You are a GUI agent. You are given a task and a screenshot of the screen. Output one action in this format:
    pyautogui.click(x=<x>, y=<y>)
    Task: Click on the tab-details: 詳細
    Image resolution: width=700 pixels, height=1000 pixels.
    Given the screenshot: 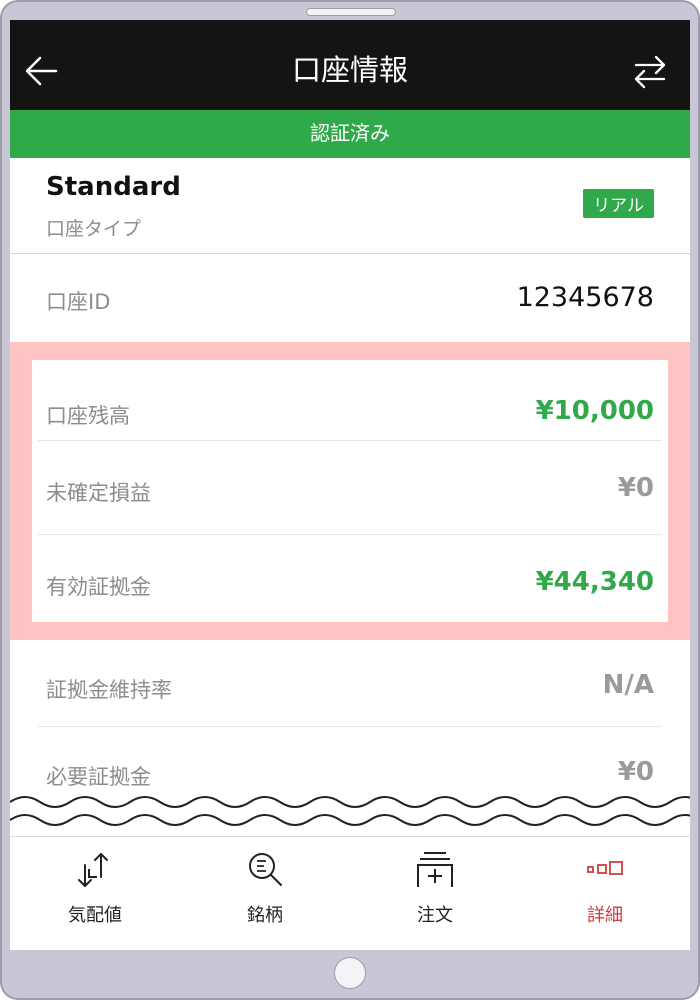 What is the action you would take?
    pyautogui.click(x=605, y=893)
    